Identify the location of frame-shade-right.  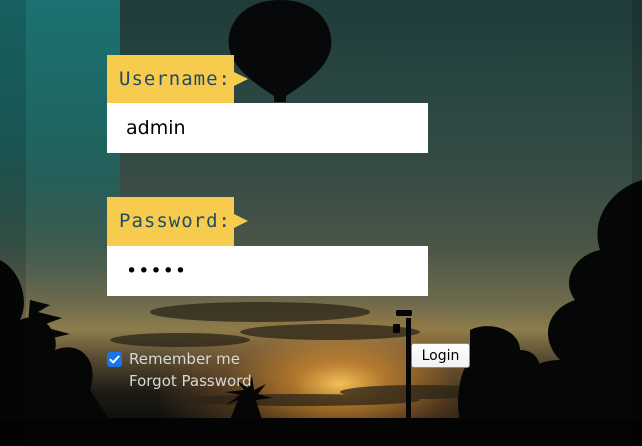
(637, 223).